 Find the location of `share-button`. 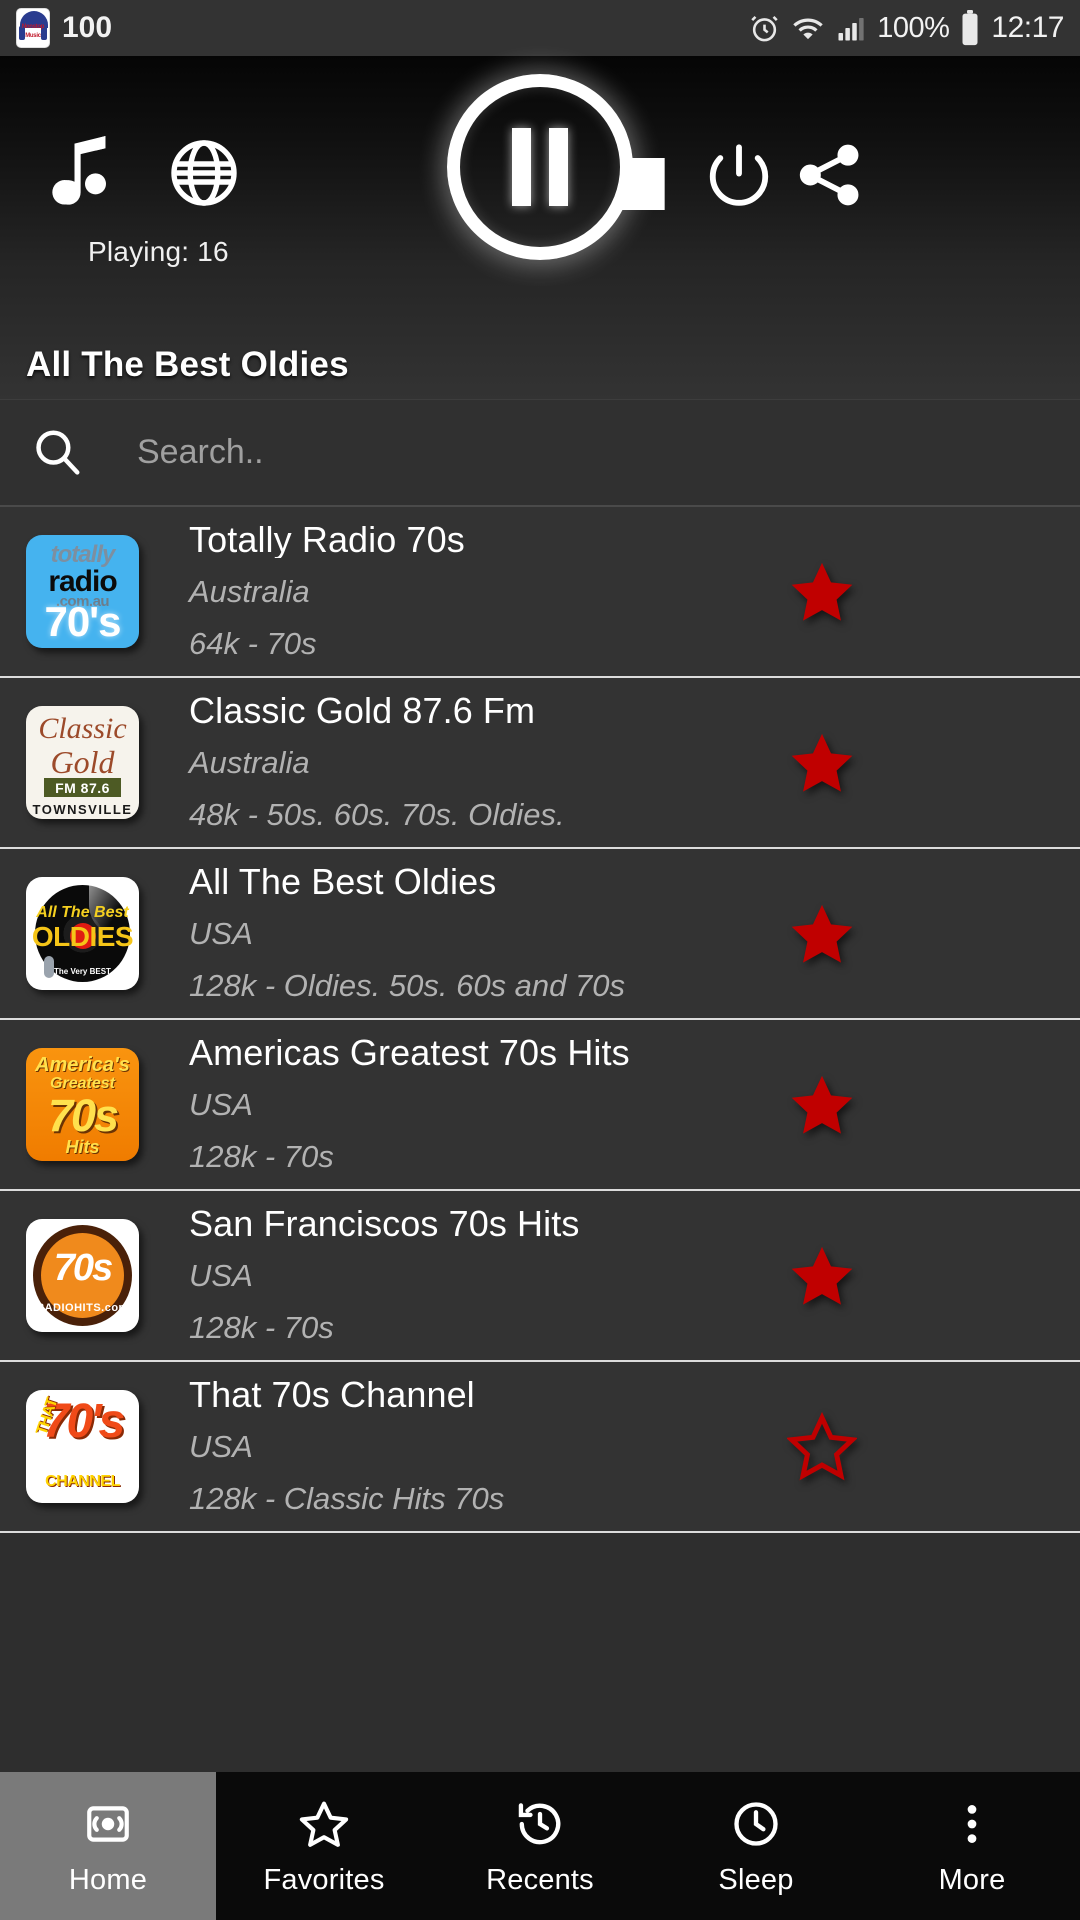

share-button is located at coordinates (829, 177).